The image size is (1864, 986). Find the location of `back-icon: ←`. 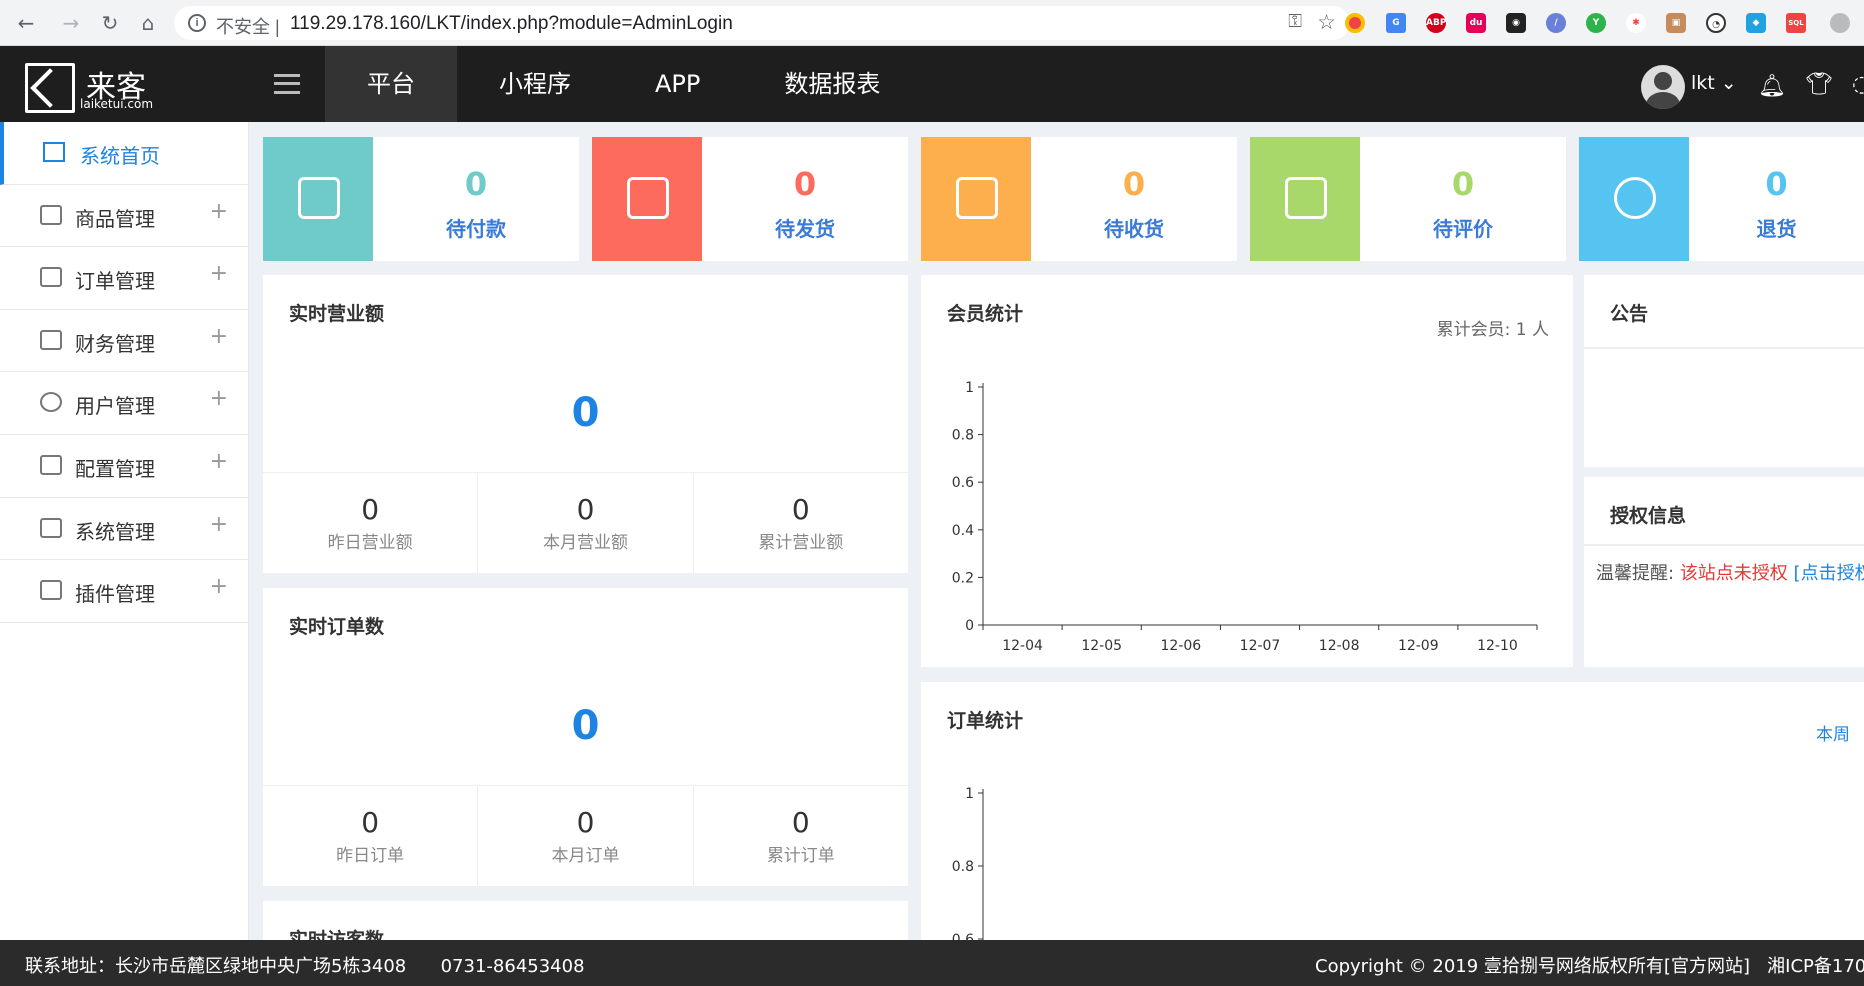

back-icon: ← is located at coordinates (26, 23).